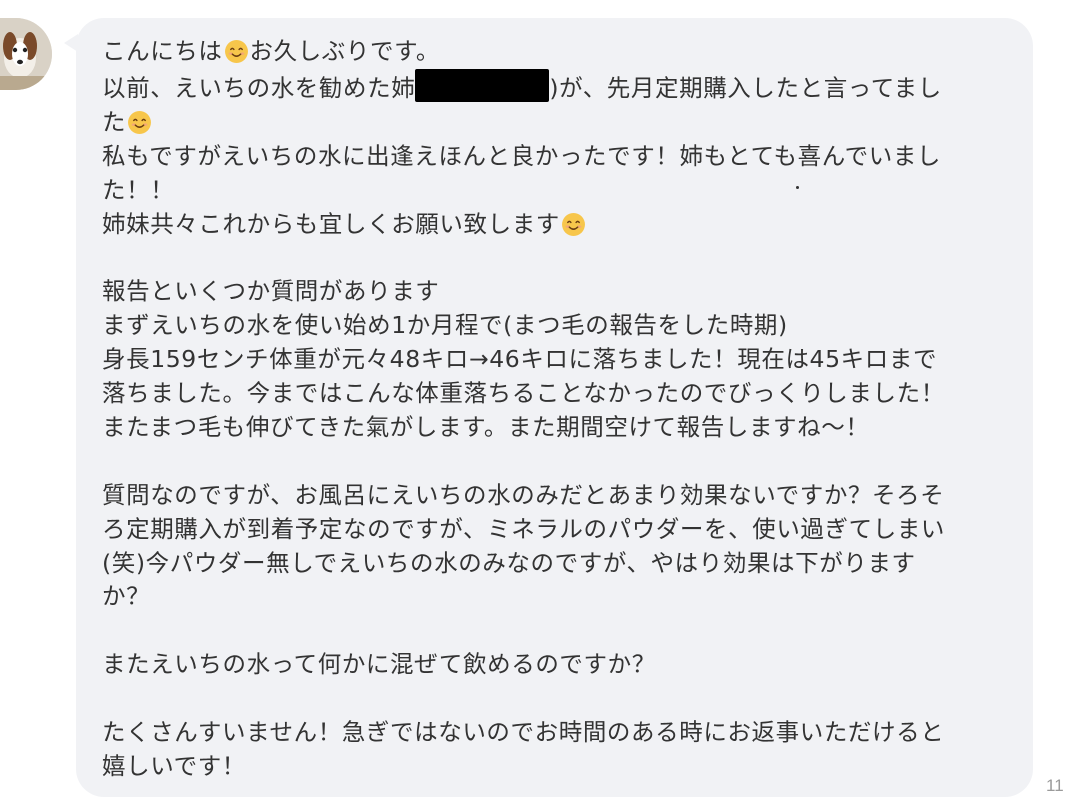 The image size is (1067, 807). What do you see at coordinates (555, 52) in the screenshot?
I see `message-line: こんにちは お久しぶりです。` at bounding box center [555, 52].